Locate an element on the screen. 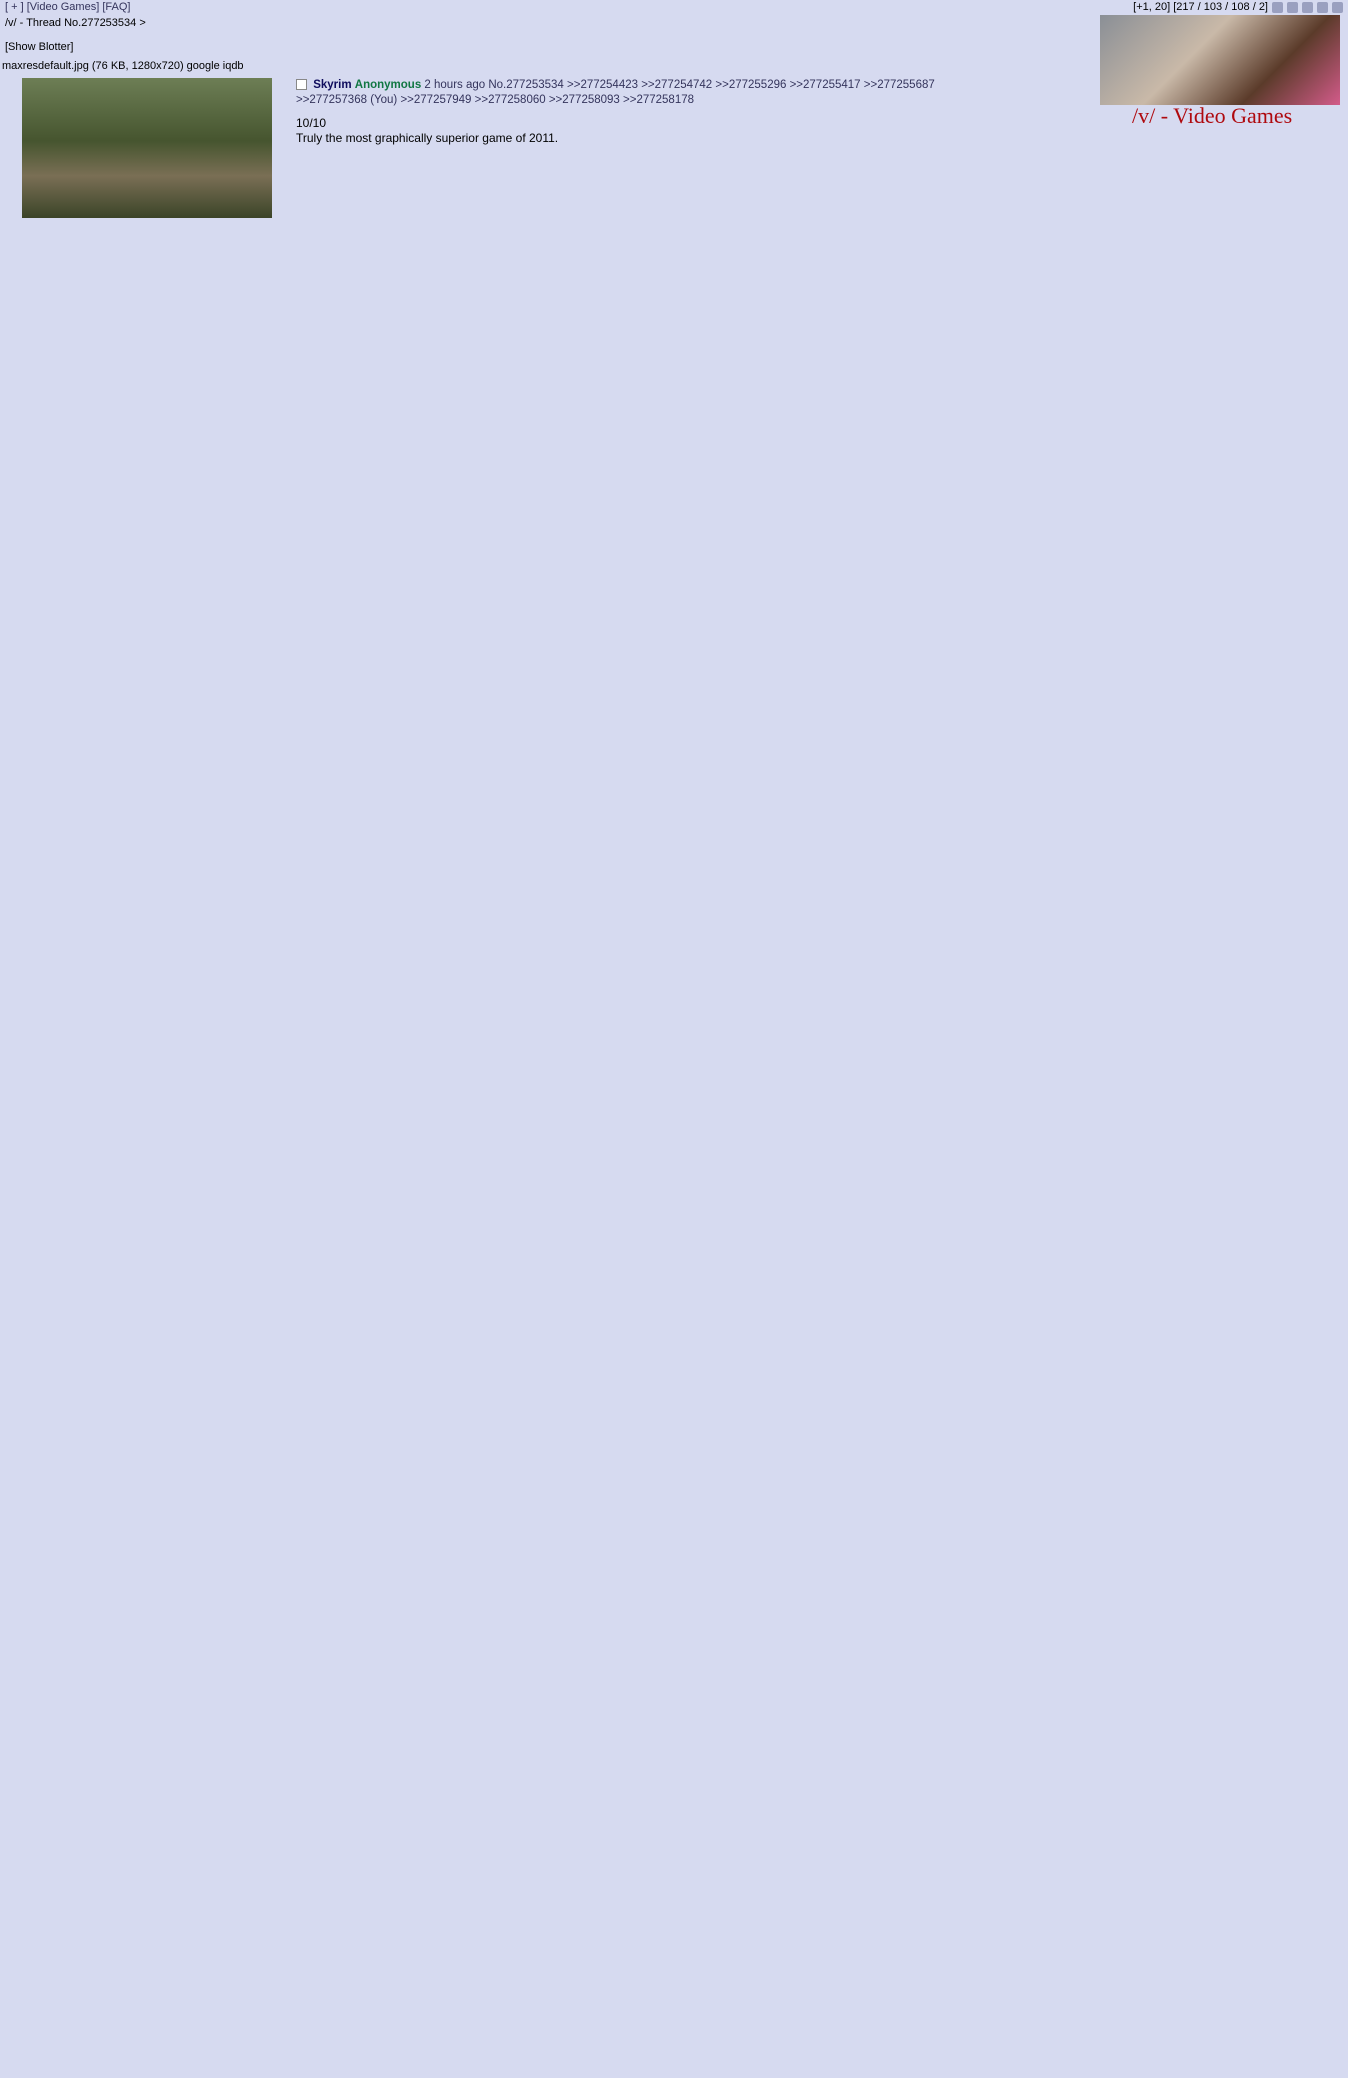 Image resolution: width=1348 pixels, height=2078 pixels. back-icon is located at coordinates (1277, 7).